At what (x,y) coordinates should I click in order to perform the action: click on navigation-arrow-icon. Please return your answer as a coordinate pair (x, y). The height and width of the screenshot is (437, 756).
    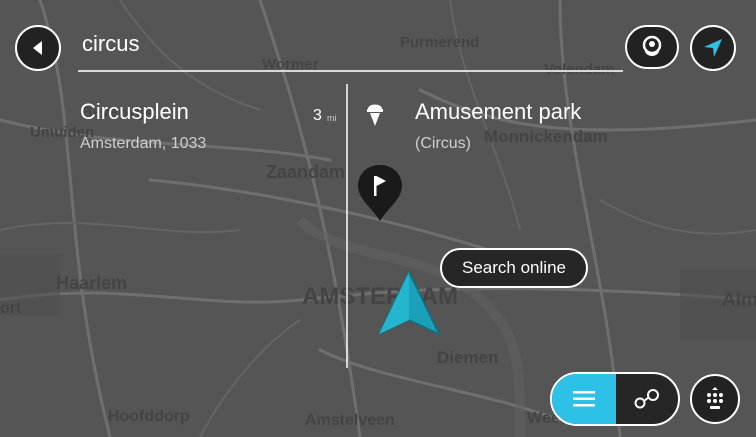
    Looking at the image, I should click on (713, 48).